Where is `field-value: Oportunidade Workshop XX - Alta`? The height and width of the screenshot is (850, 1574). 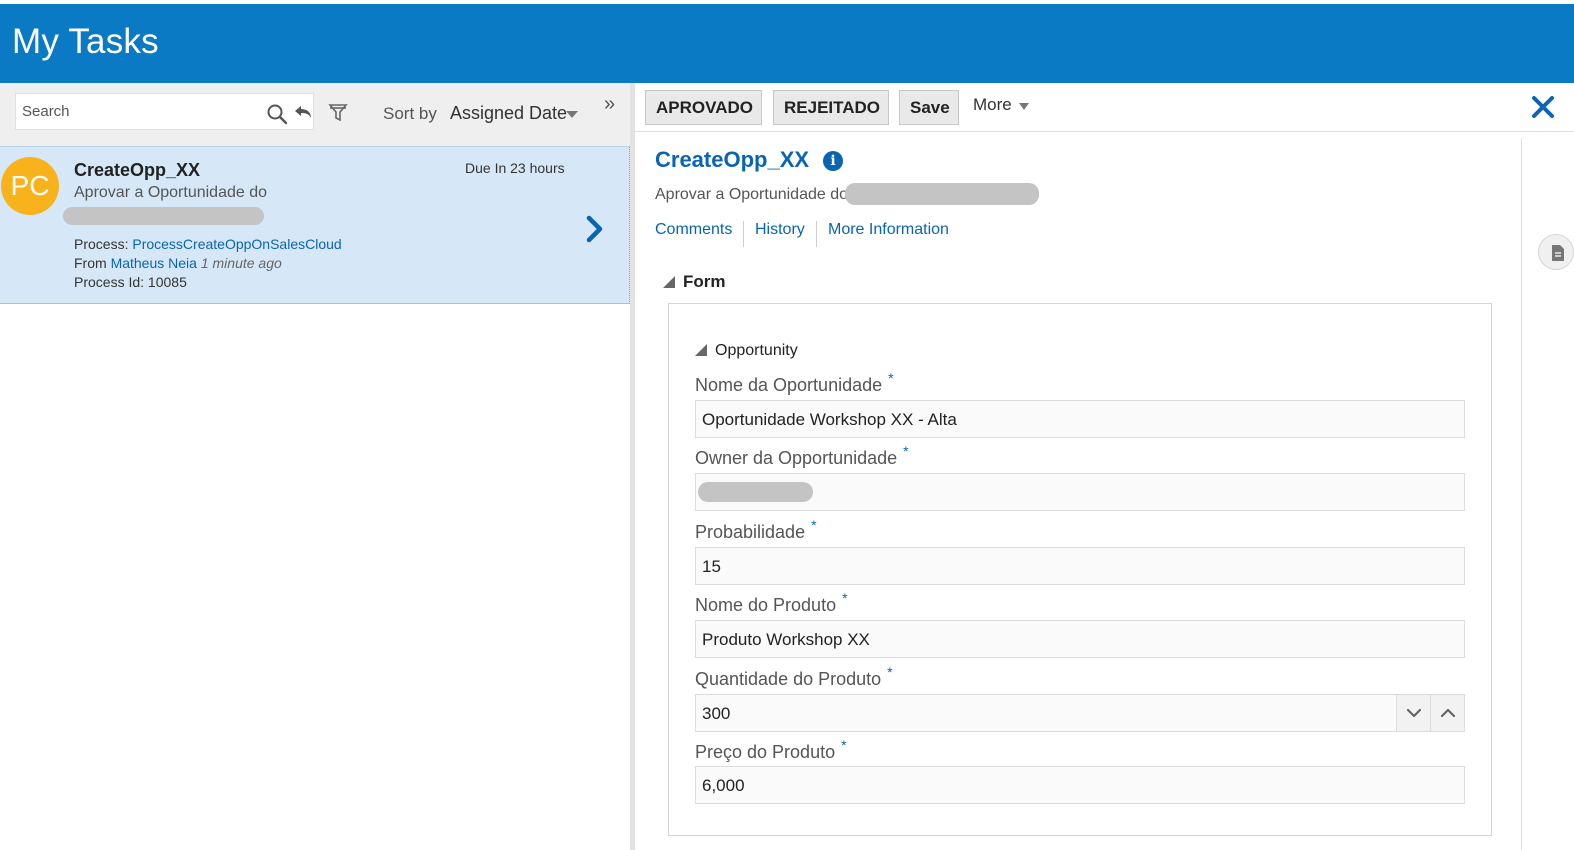 field-value: Oportunidade Workshop XX - Alta is located at coordinates (829, 419).